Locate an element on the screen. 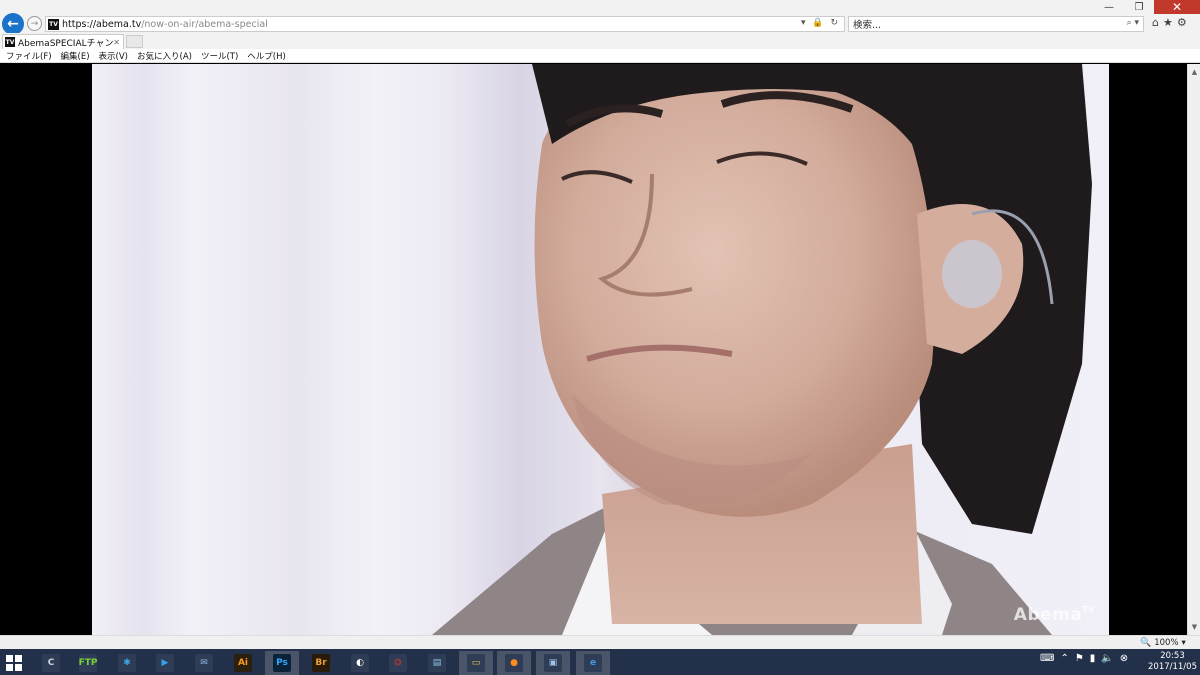 The width and height of the screenshot is (1200, 675). menu-view: 表示(V) is located at coordinates (113, 56).